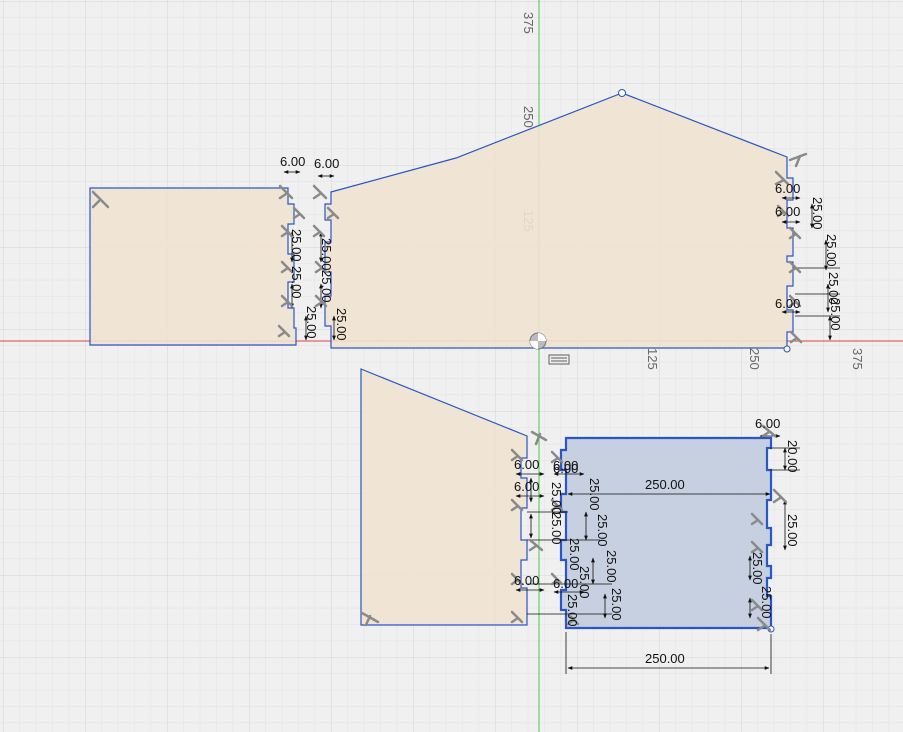  I want to click on x-axis-label-250: 250, so click(754, 359).